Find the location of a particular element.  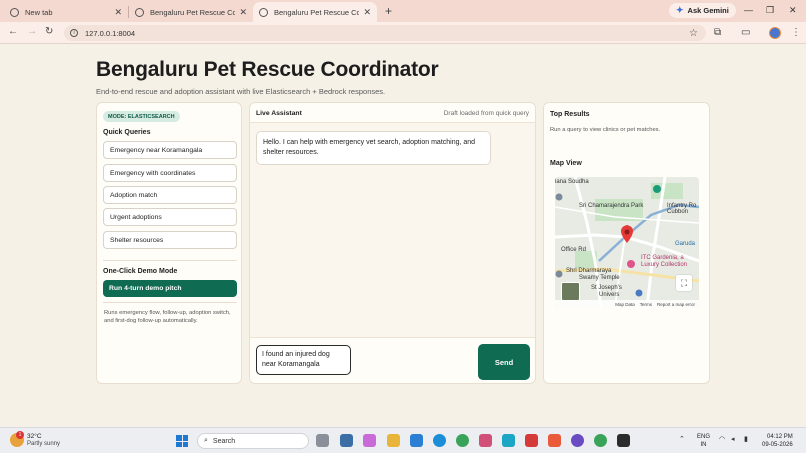

battery-icon: ▮ is located at coordinates (746, 439).